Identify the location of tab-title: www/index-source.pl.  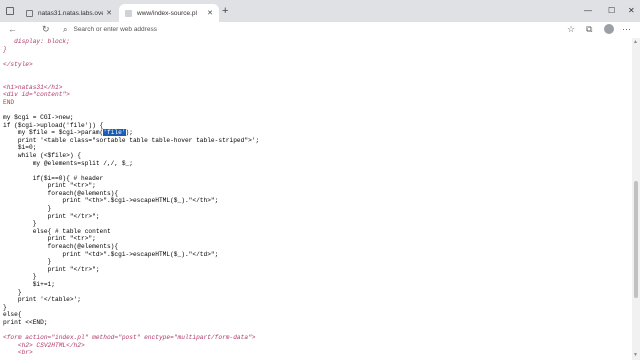
(167, 13).